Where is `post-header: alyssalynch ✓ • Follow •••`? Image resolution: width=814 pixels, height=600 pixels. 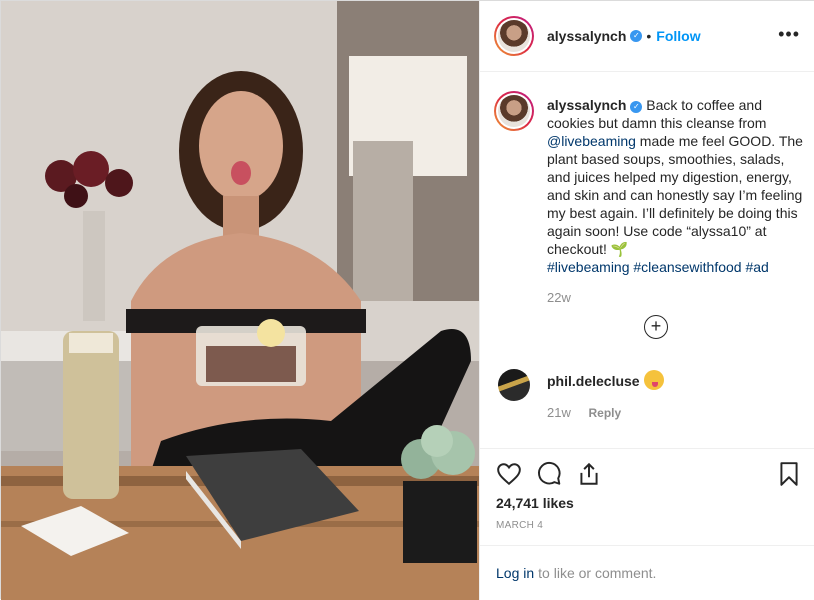 post-header: alyssalynch ✓ • Follow ••• is located at coordinates (647, 36).